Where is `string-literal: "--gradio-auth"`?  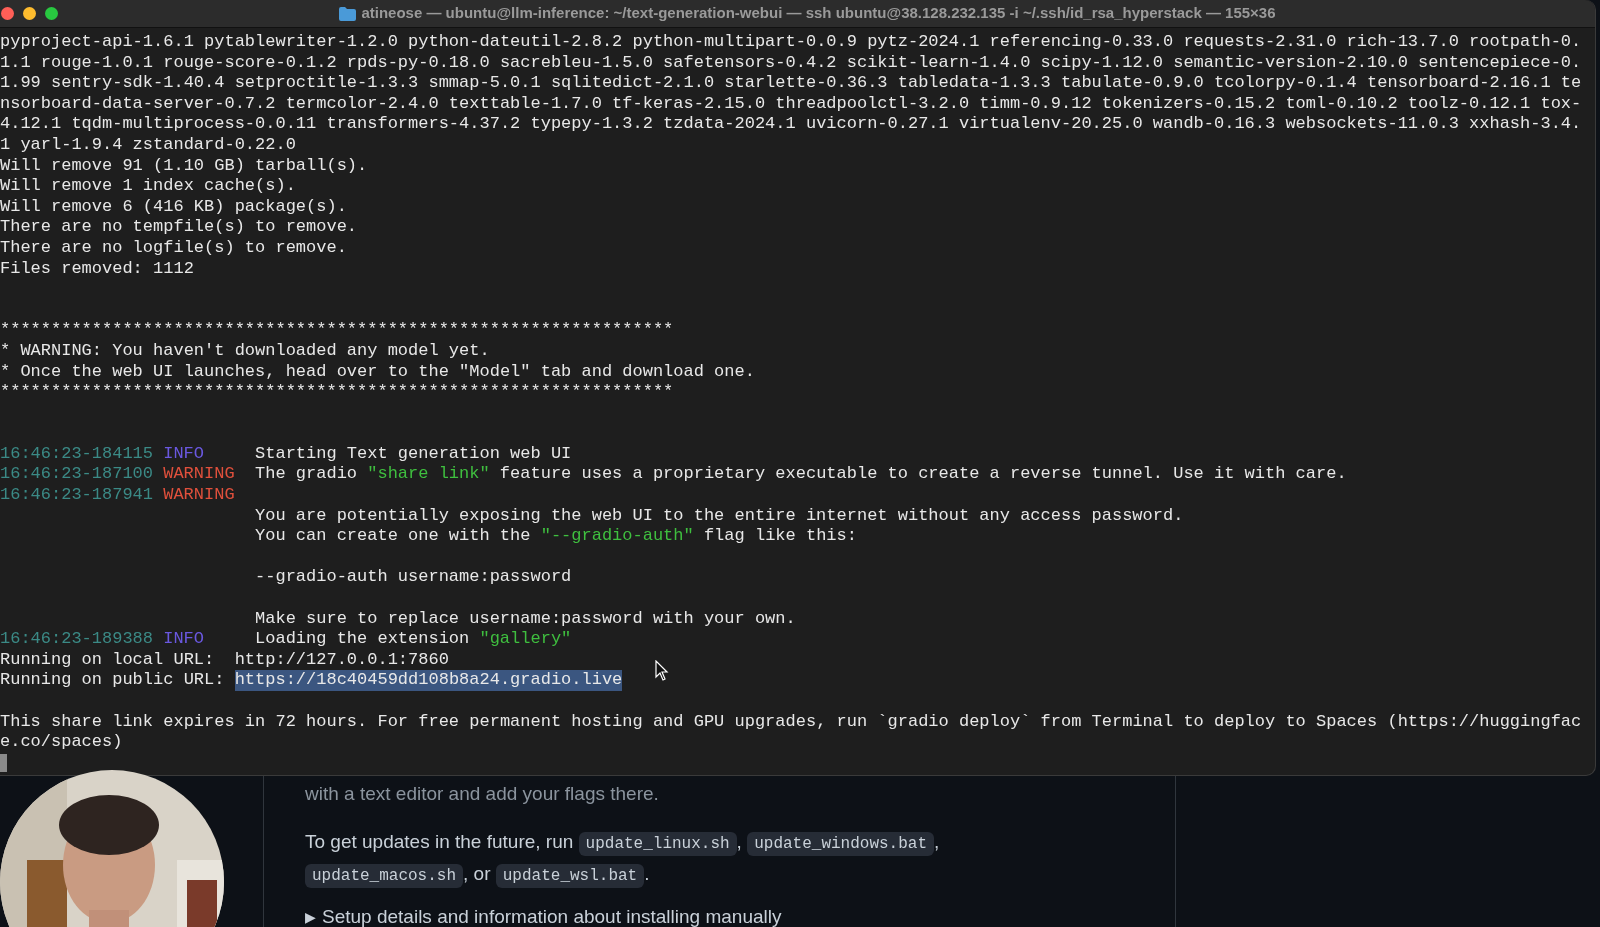
string-literal: "--gradio-auth" is located at coordinates (617, 536).